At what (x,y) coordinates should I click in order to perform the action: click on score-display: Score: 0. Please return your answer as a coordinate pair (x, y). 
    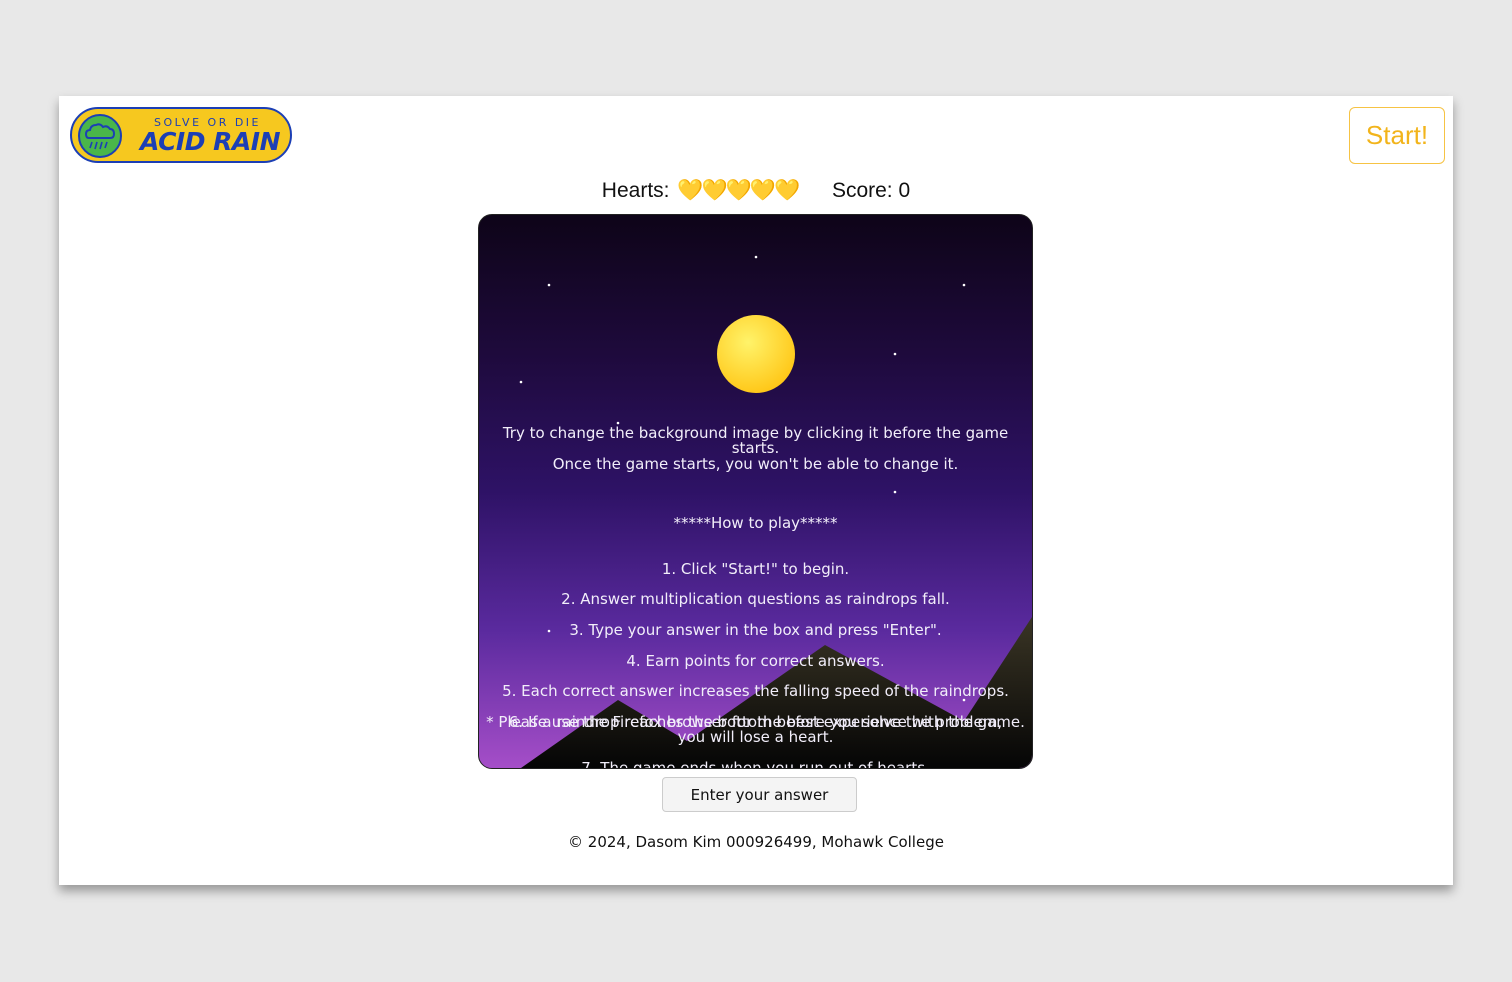
    Looking at the image, I should click on (871, 190).